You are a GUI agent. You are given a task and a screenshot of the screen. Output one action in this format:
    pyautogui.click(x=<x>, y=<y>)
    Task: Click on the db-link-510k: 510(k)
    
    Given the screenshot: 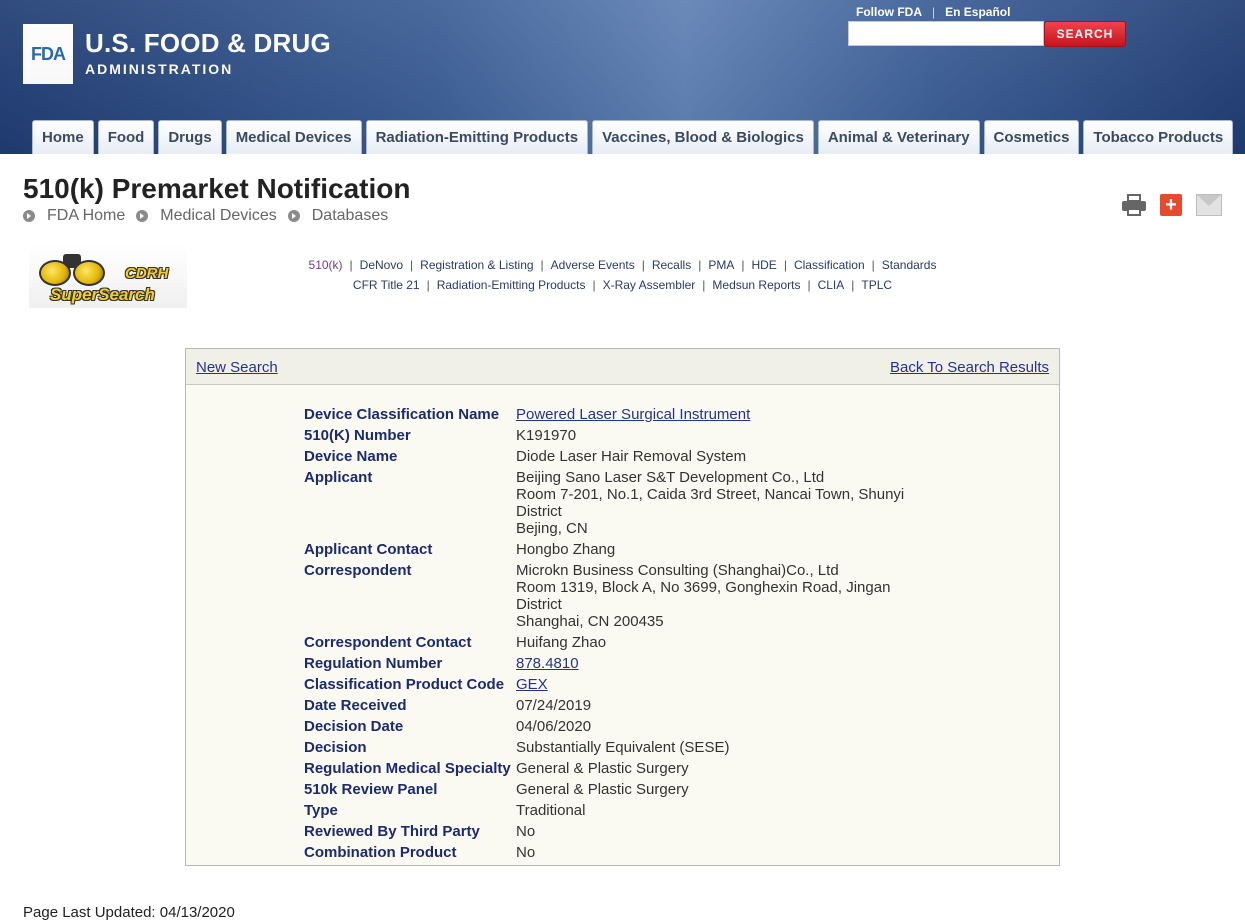 What is the action you would take?
    pyautogui.click(x=326, y=265)
    